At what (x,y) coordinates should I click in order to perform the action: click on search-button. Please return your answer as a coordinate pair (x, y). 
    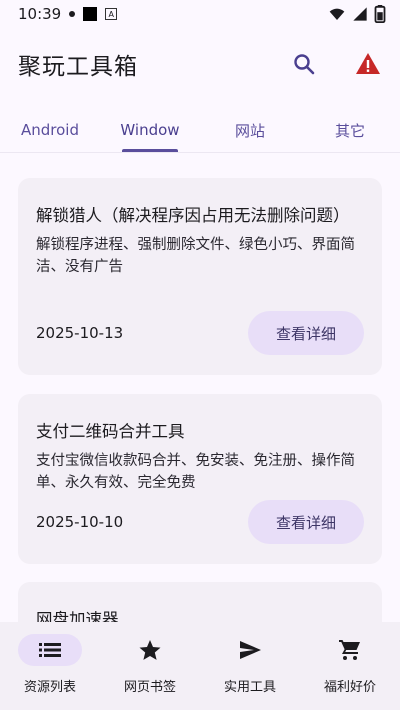
    Looking at the image, I should click on (304, 64).